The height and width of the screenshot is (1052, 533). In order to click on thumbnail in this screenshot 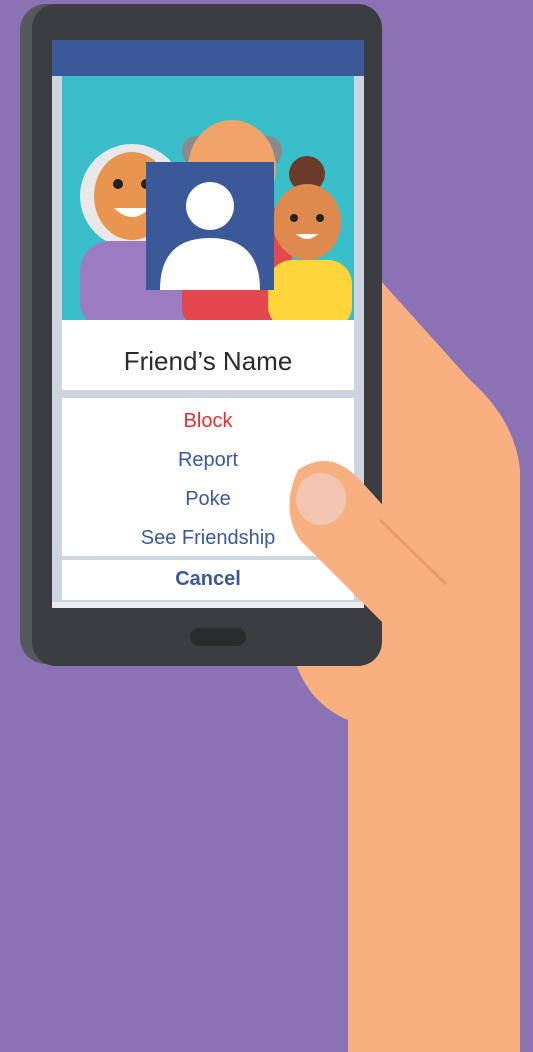, I will do `click(321, 499)`.